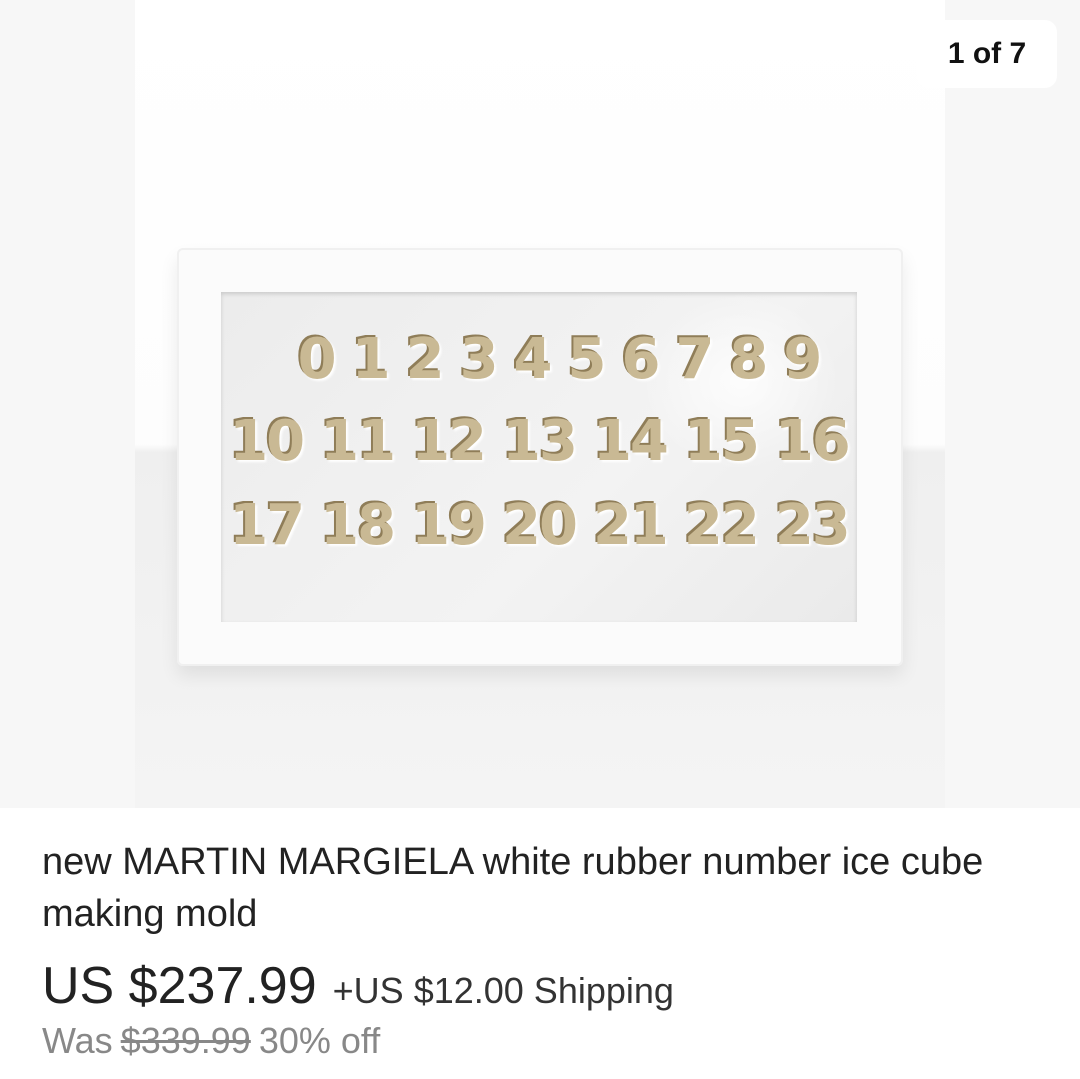  Describe the element at coordinates (179, 986) in the screenshot. I see `current-price: US $237.99` at that location.